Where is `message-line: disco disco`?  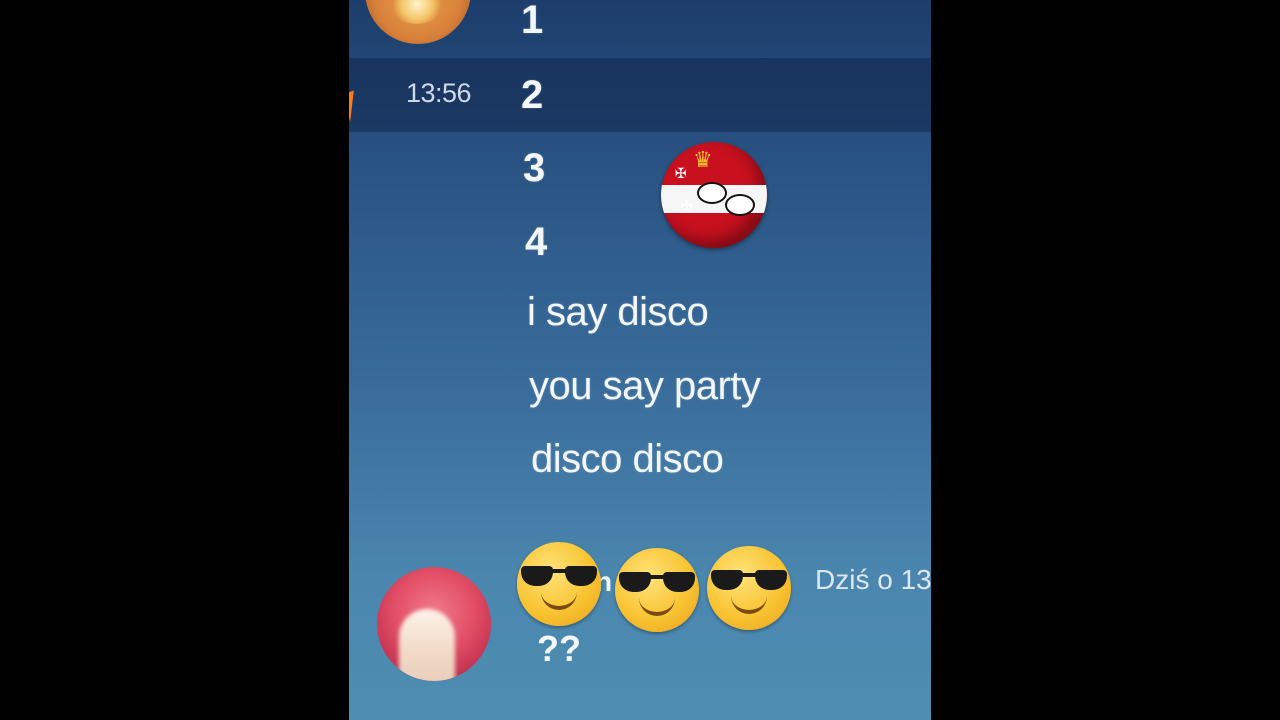 message-line: disco disco is located at coordinates (627, 459).